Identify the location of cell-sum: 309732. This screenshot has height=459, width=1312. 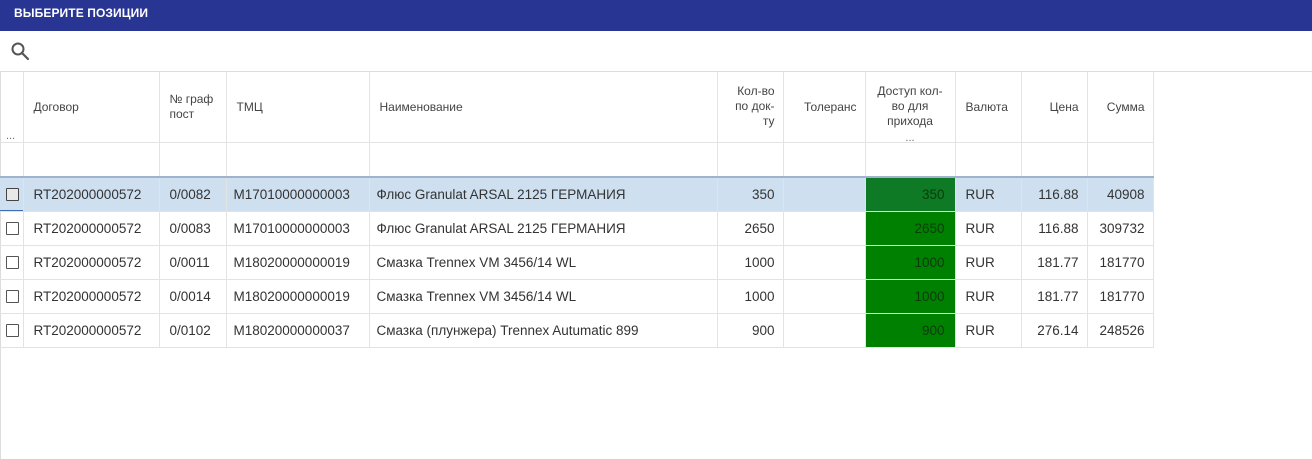
(1120, 228).